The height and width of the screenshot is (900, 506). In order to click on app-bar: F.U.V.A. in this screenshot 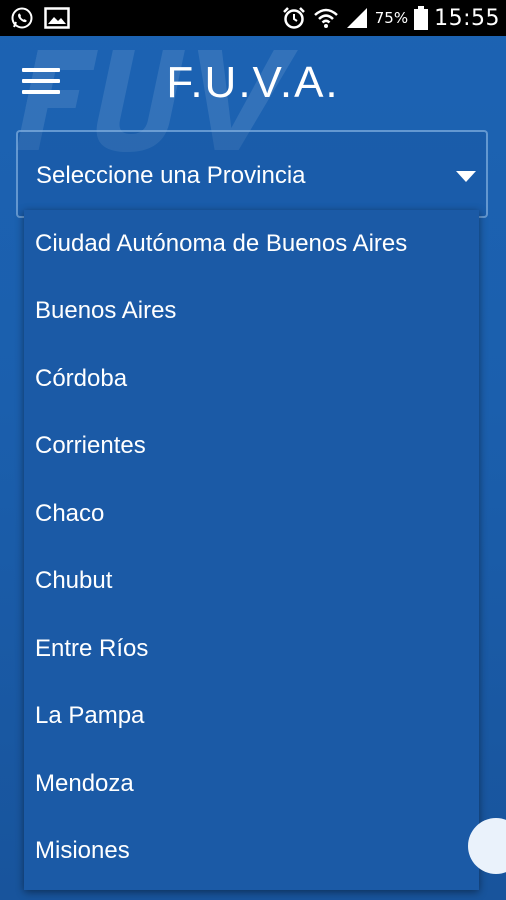, I will do `click(253, 84)`.